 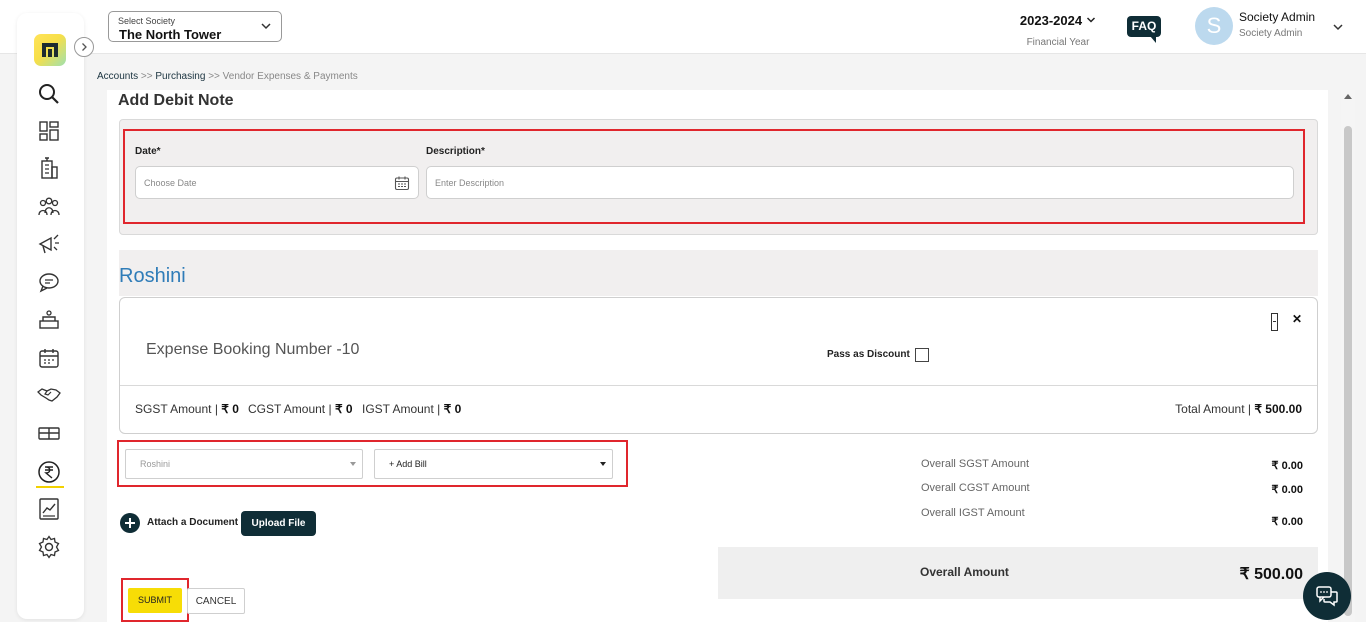 What do you see at coordinates (176, 409) in the screenshot?
I see `sgst-label: SGST Amount |` at bounding box center [176, 409].